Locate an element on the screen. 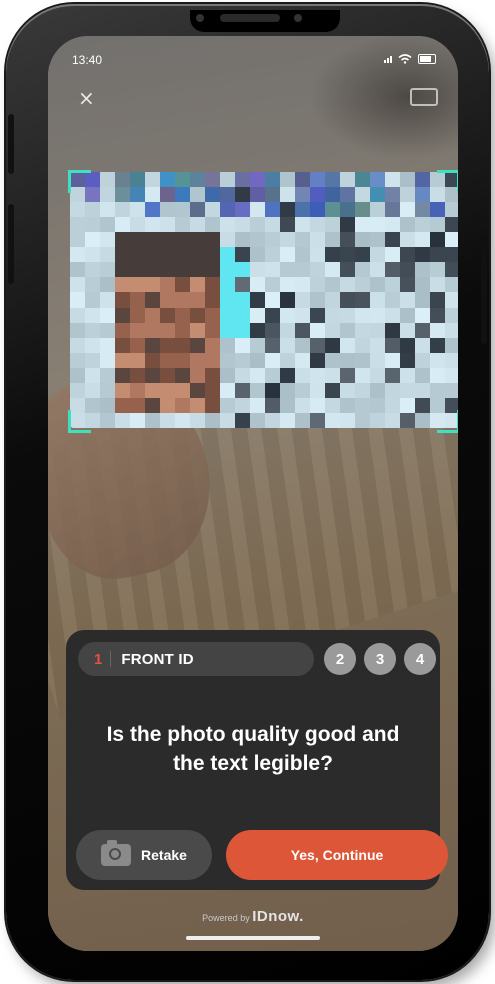 This screenshot has height=984, width=495. front-camera is located at coordinates (200, 18).